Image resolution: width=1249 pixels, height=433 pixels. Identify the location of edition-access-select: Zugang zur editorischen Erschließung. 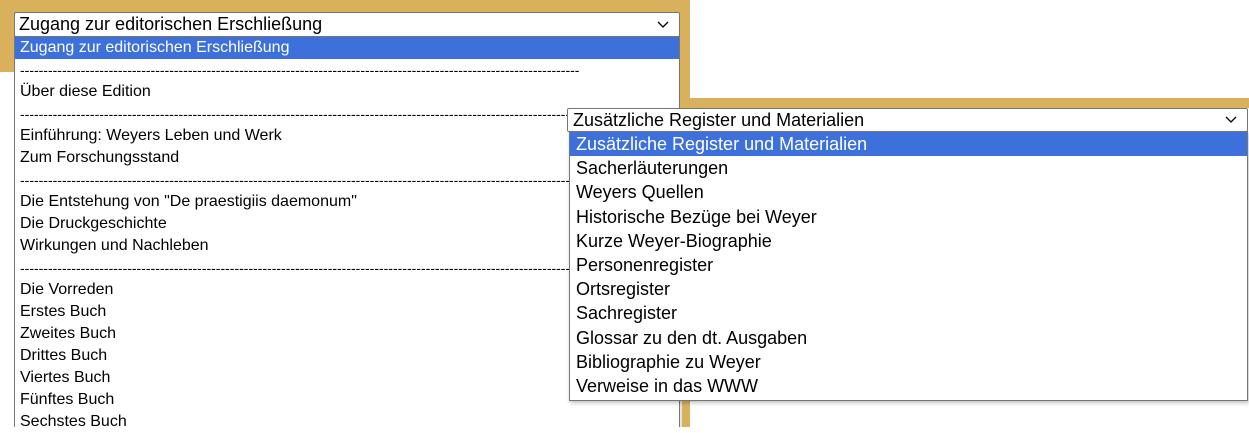
(347, 24).